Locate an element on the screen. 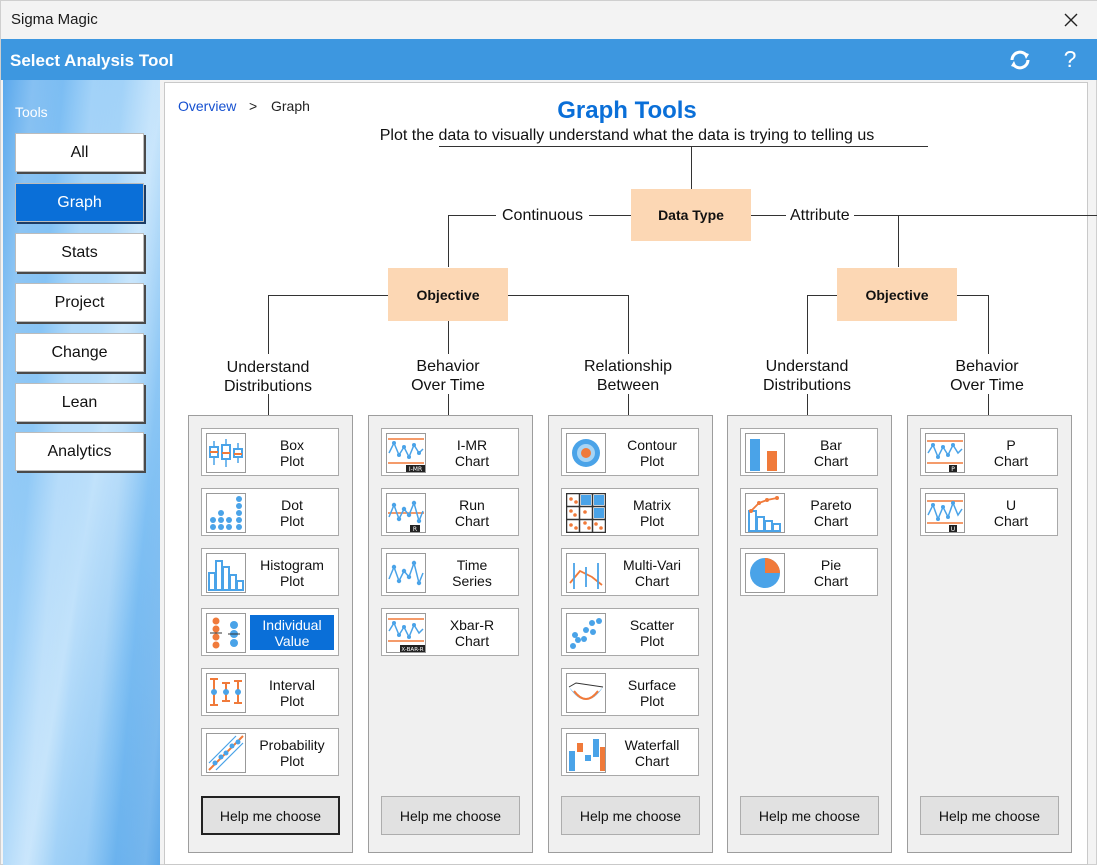 The width and height of the screenshot is (1097, 865). sidebar-item-graph: Graph is located at coordinates (79, 202).